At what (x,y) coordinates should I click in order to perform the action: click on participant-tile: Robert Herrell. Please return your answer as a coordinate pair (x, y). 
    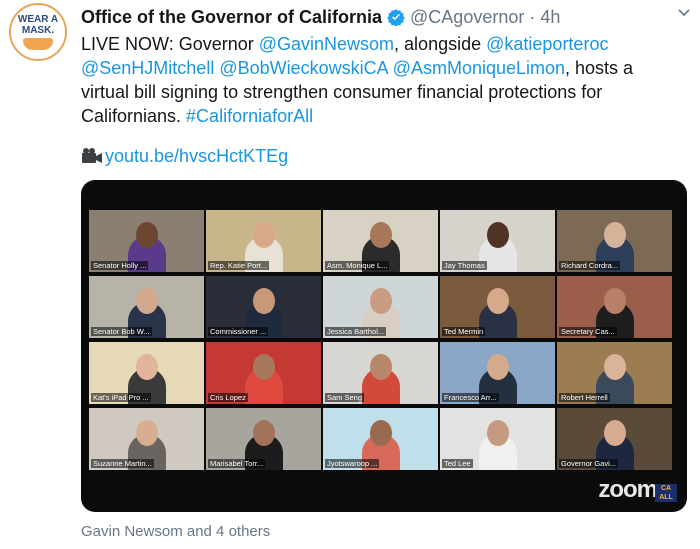
    Looking at the image, I should click on (614, 373).